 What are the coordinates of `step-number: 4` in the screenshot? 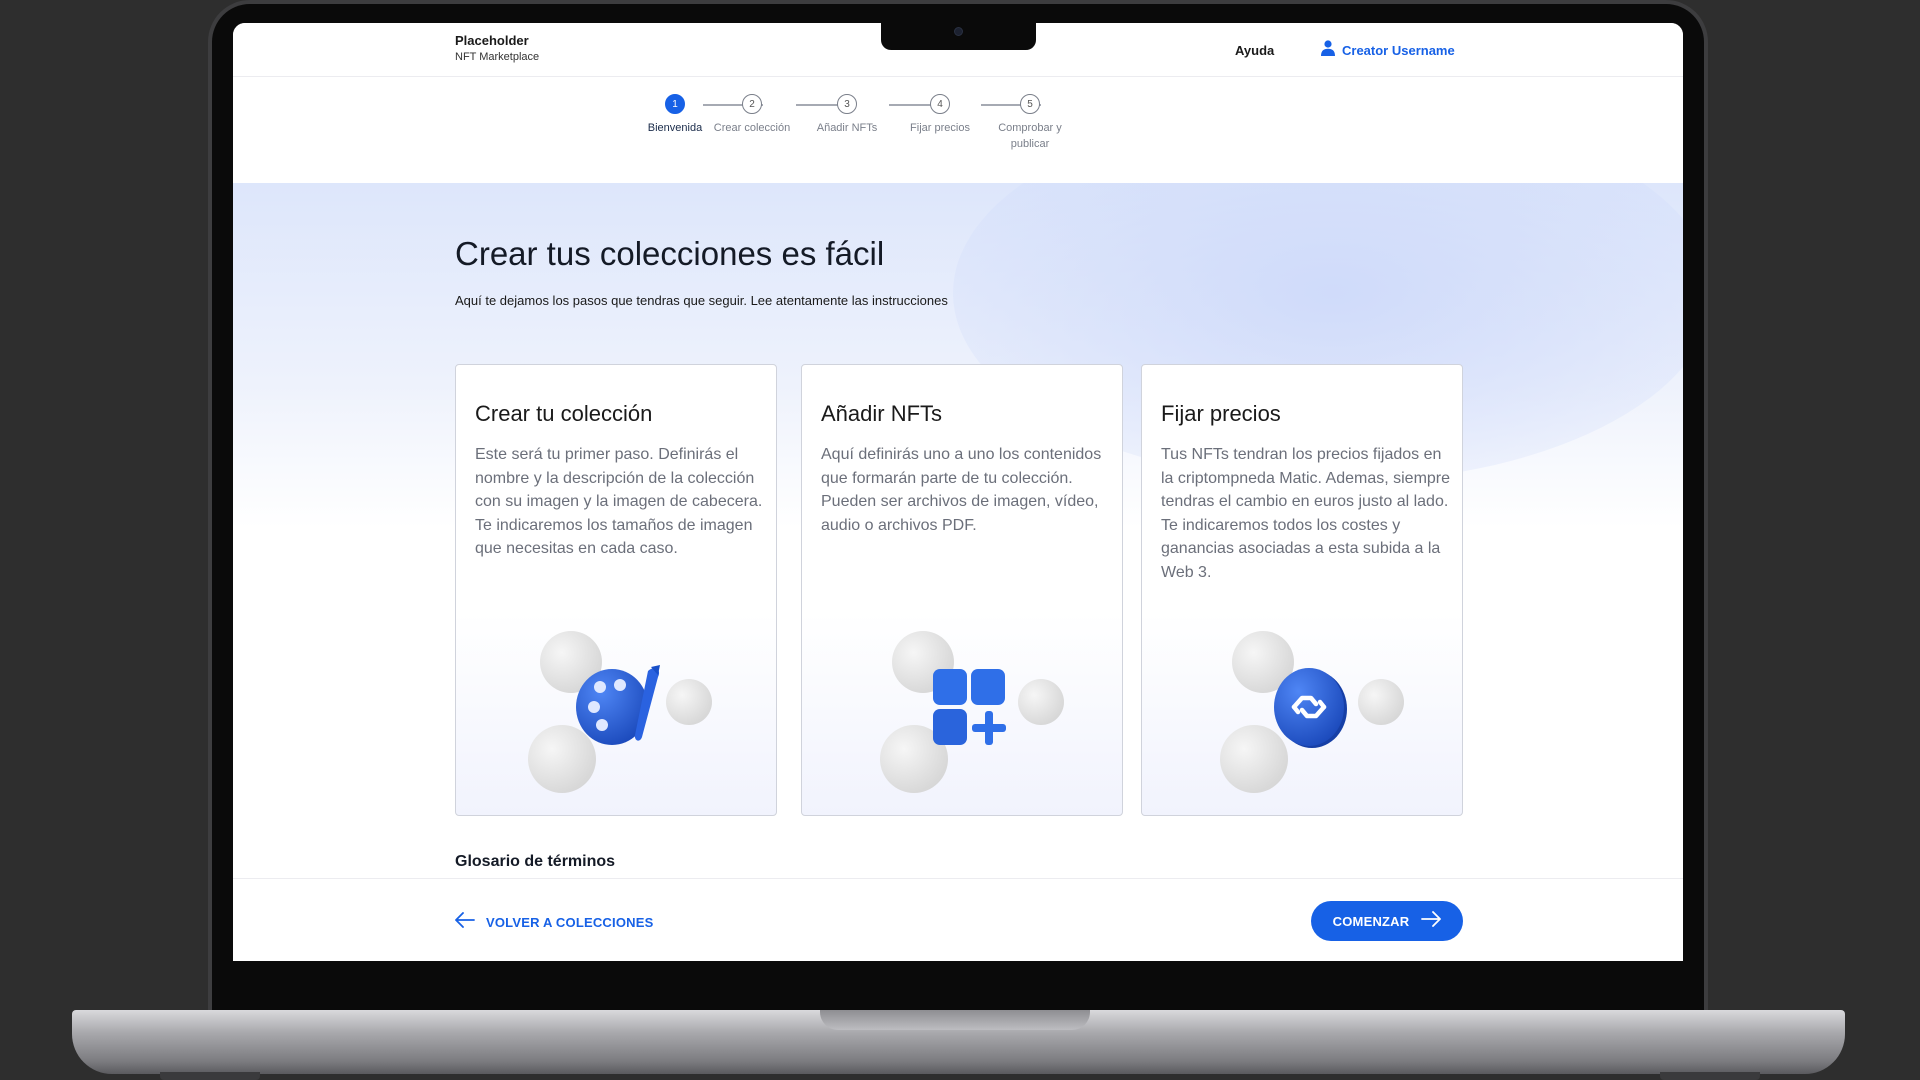 It's located at (940, 104).